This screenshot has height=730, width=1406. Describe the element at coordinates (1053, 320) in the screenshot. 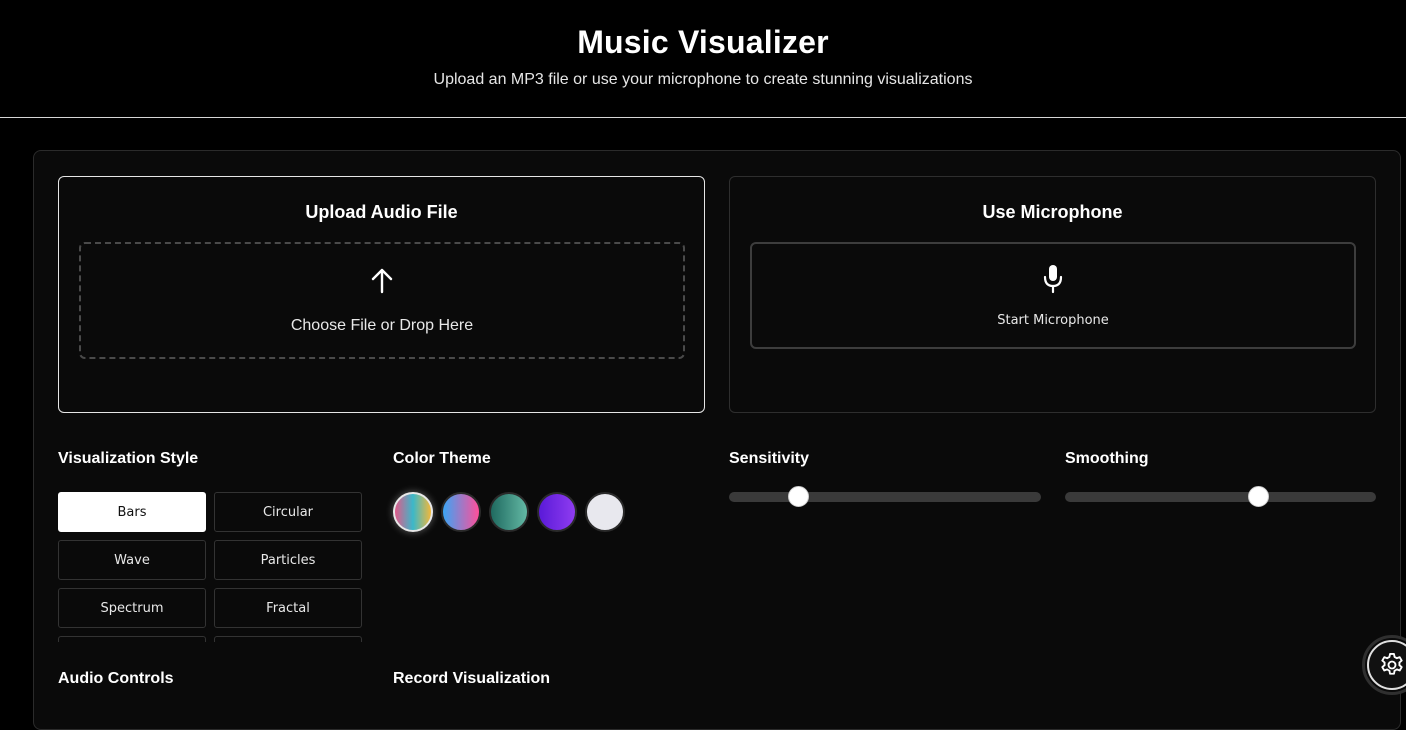

I see `start-microphone-label: Start Microphone` at that location.